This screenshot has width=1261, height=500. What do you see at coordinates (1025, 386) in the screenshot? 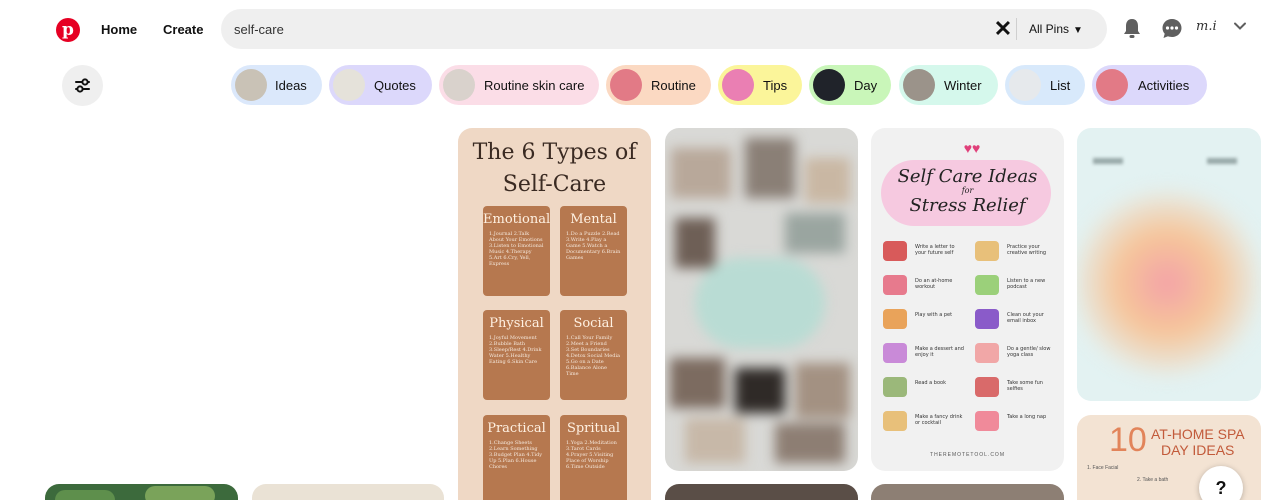
I see `idea-item: Take some fun selfies` at bounding box center [1025, 386].